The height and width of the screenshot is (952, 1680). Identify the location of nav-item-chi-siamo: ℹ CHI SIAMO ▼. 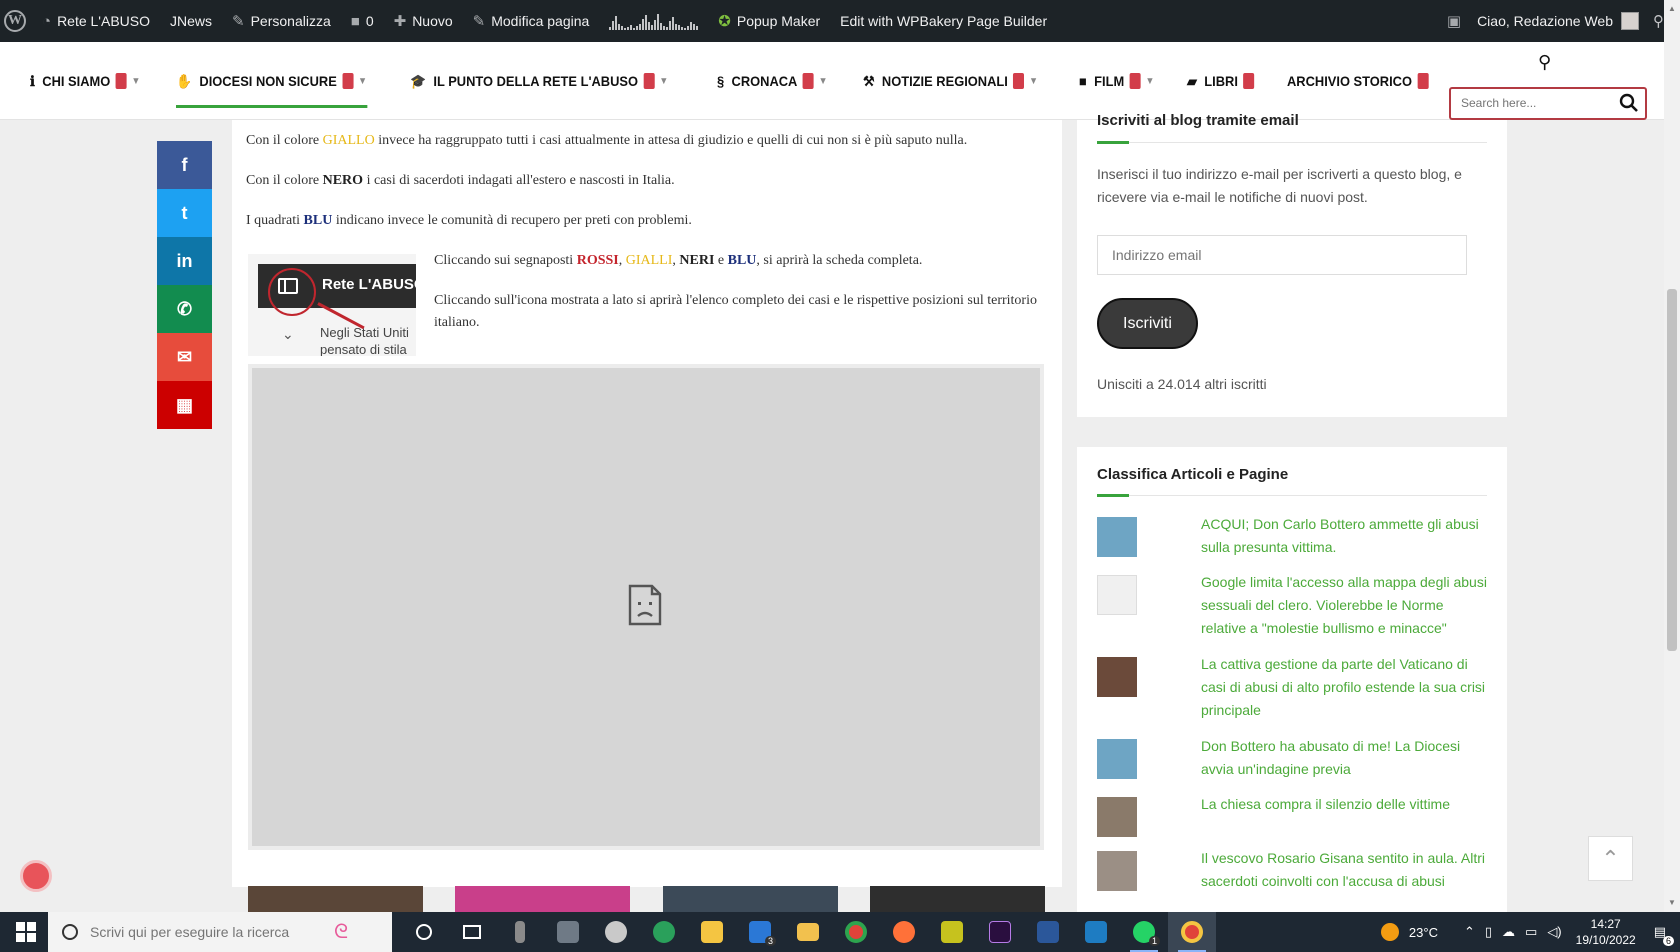
(85, 81).